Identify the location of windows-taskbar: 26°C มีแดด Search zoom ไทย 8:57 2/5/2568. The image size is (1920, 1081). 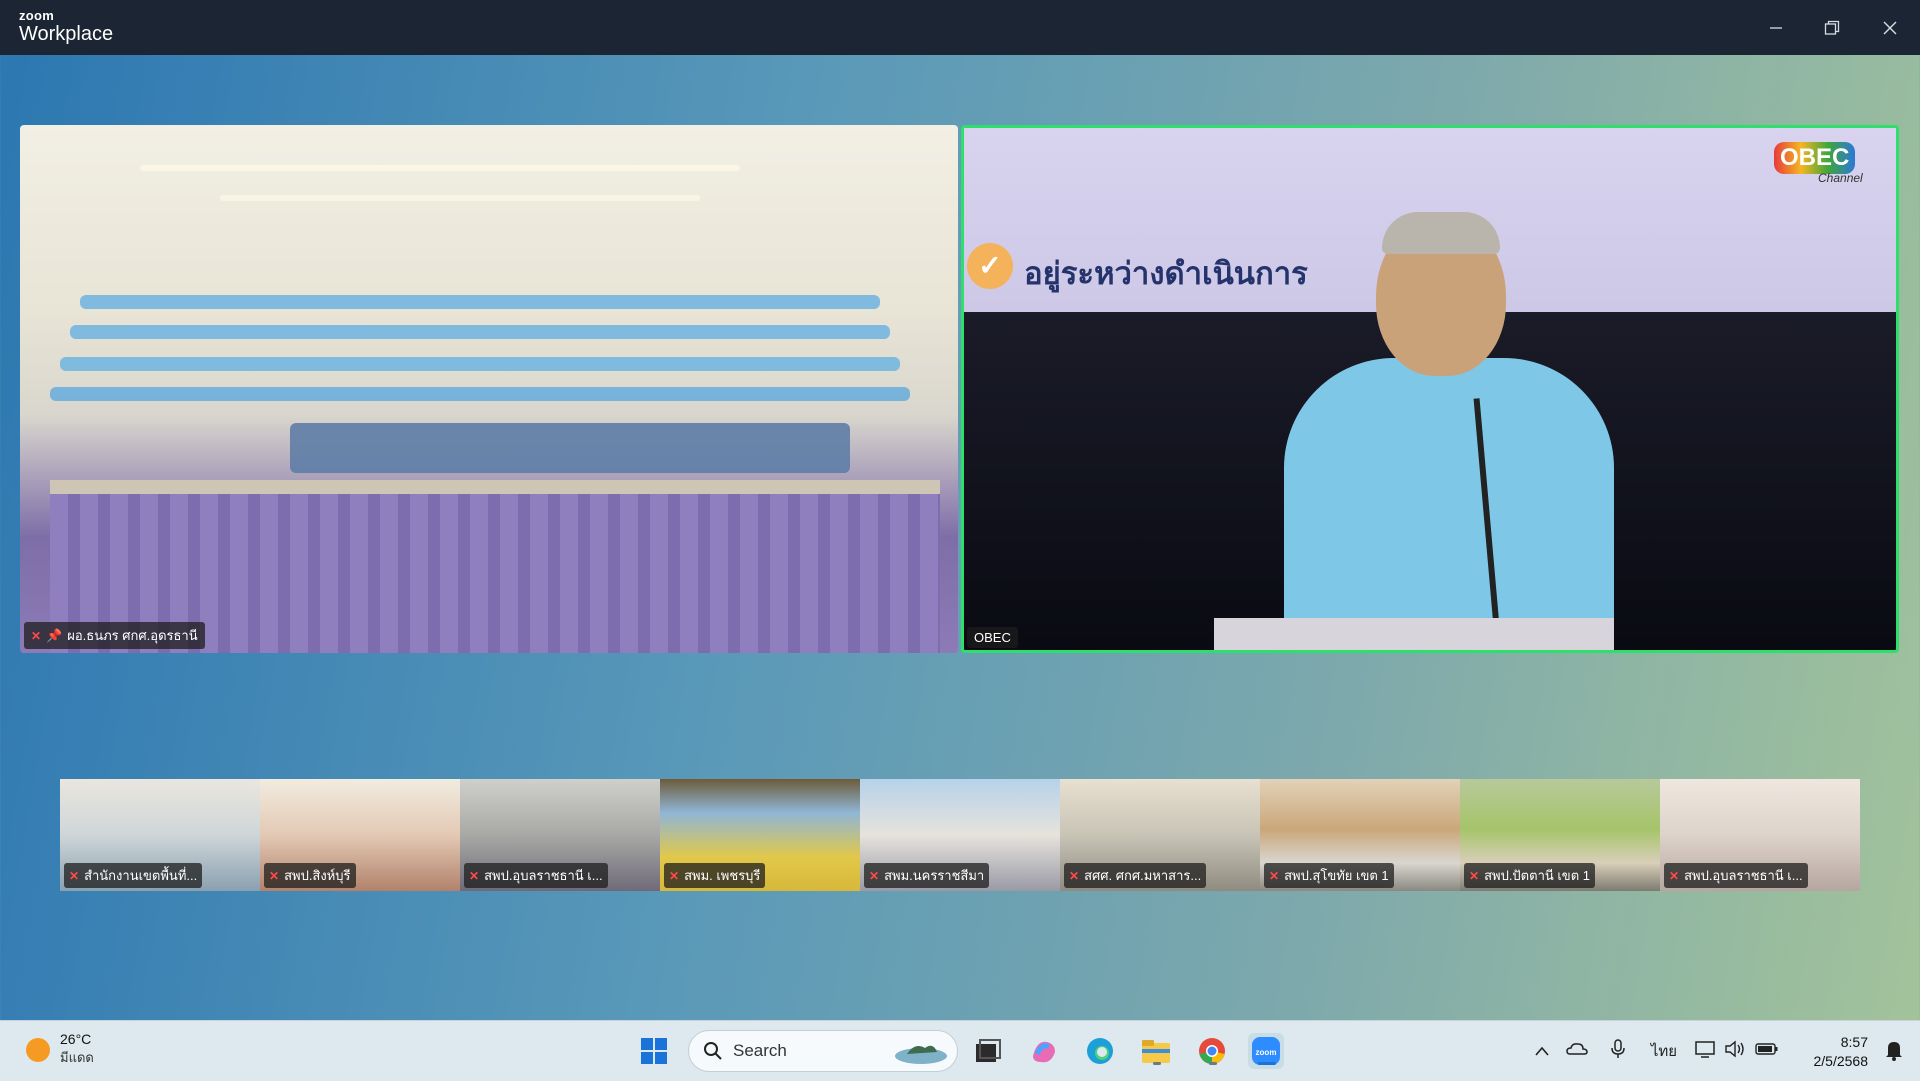
(960, 1050).